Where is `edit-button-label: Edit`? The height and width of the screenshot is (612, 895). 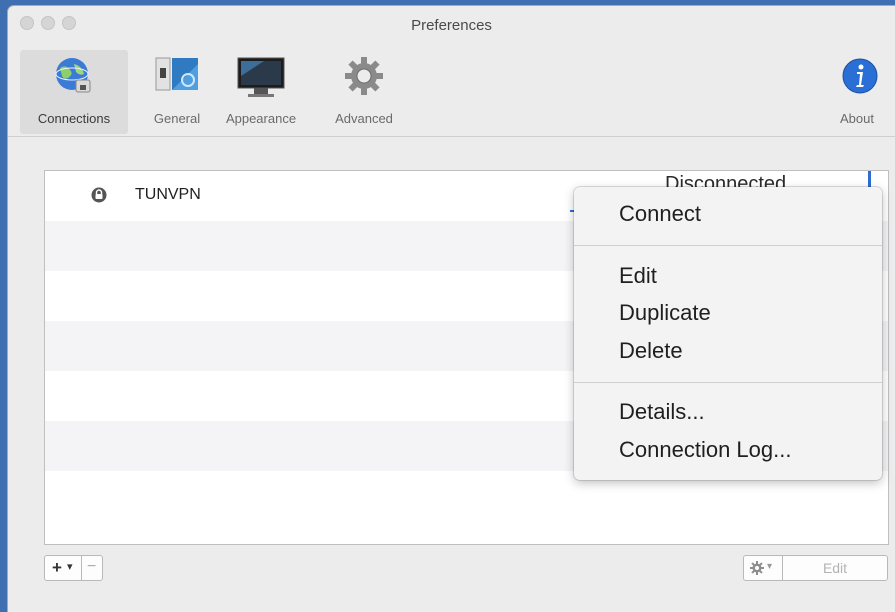 edit-button-label: Edit is located at coordinates (835, 568).